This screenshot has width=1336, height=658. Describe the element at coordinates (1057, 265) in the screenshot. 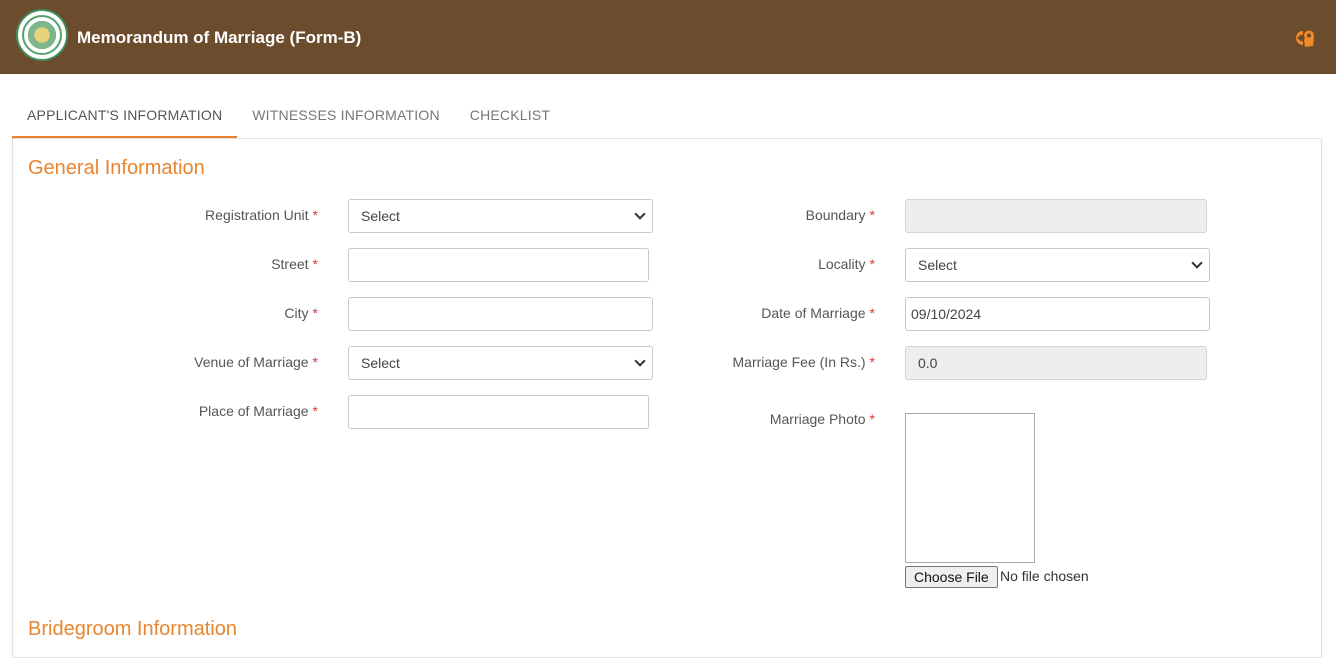

I see `locality-select: Select` at that location.